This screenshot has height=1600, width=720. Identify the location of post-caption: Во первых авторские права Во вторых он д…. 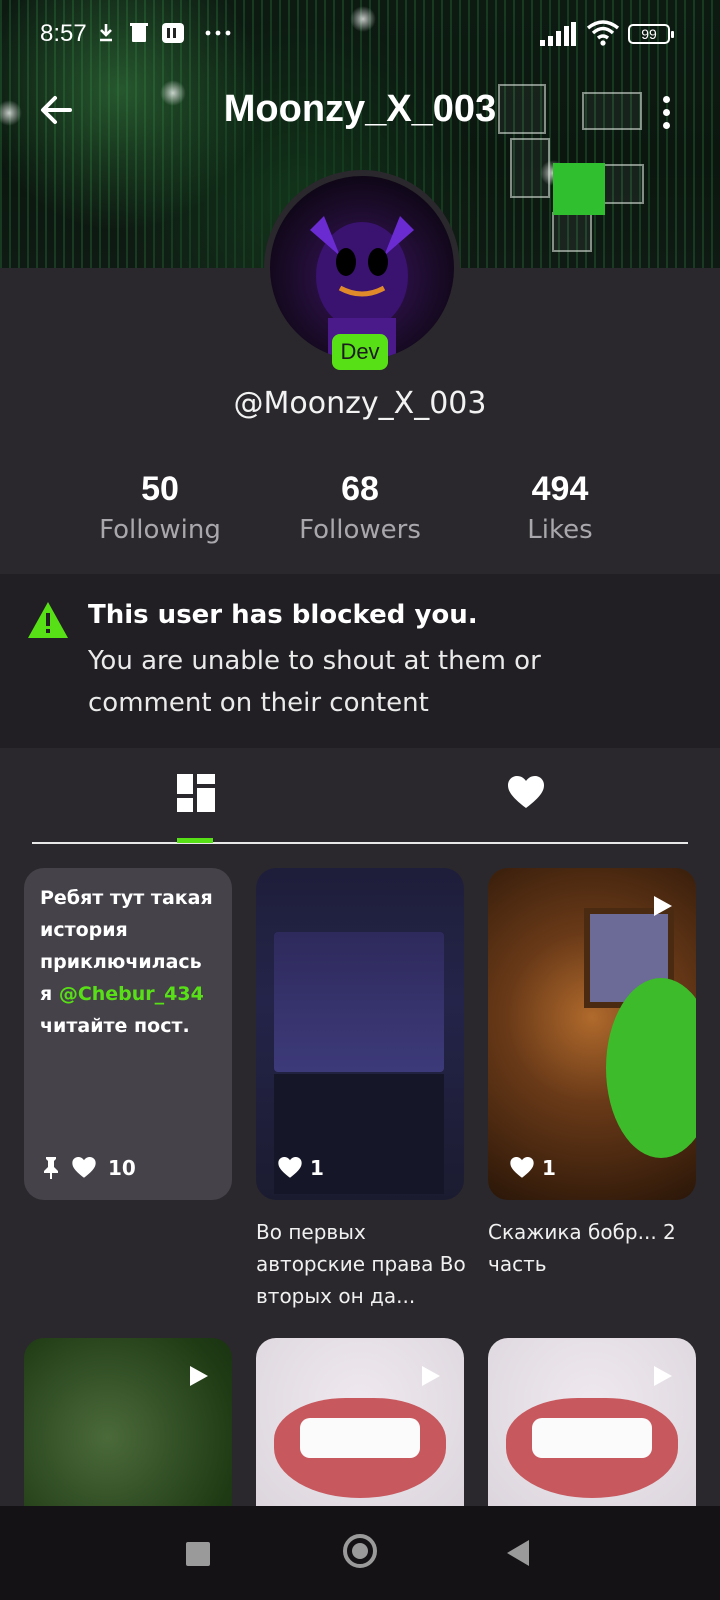
(361, 1264).